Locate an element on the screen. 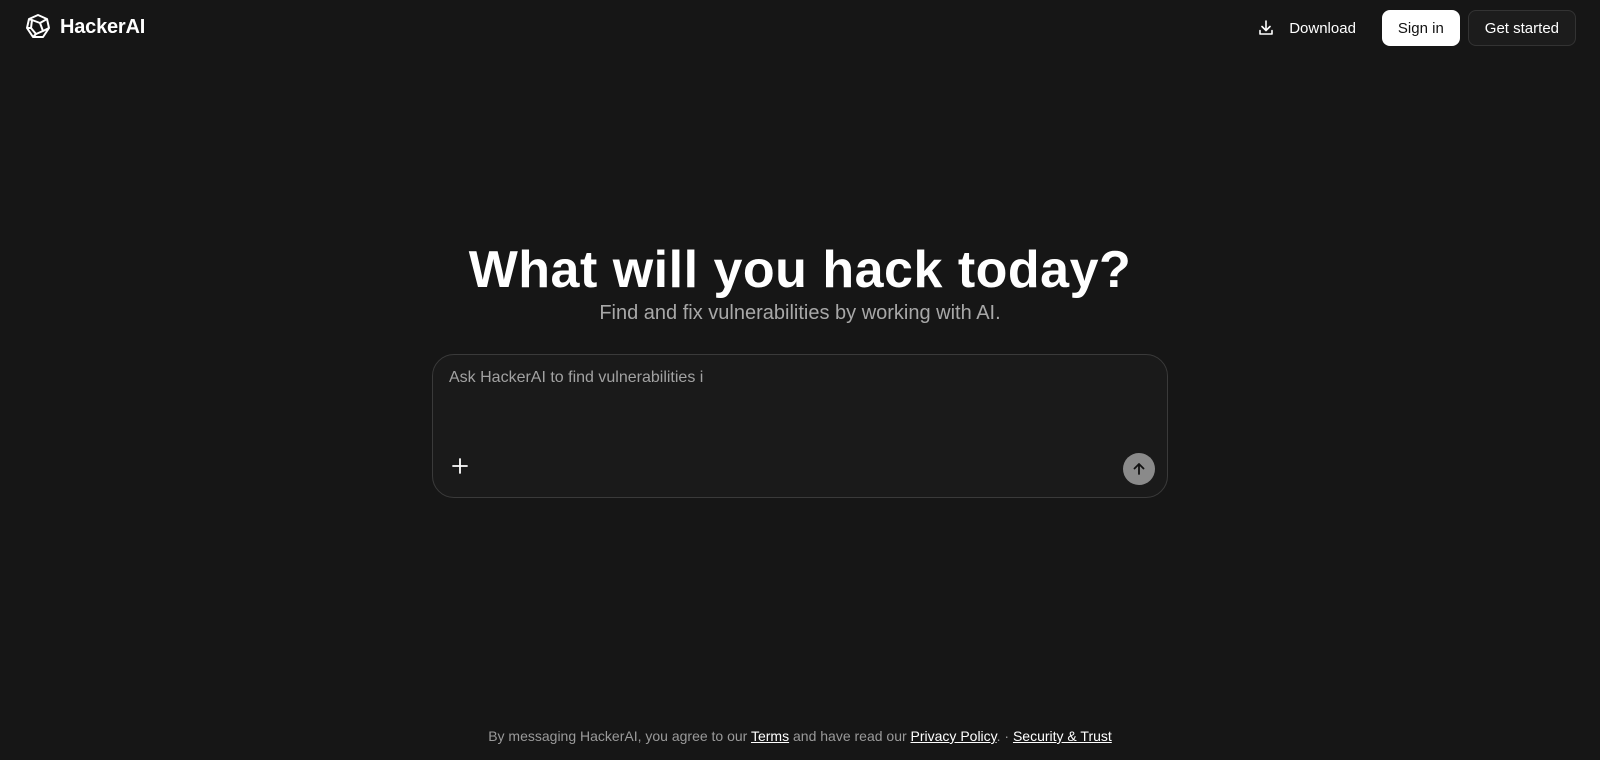 The image size is (1600, 760). send-button is located at coordinates (1139, 469).